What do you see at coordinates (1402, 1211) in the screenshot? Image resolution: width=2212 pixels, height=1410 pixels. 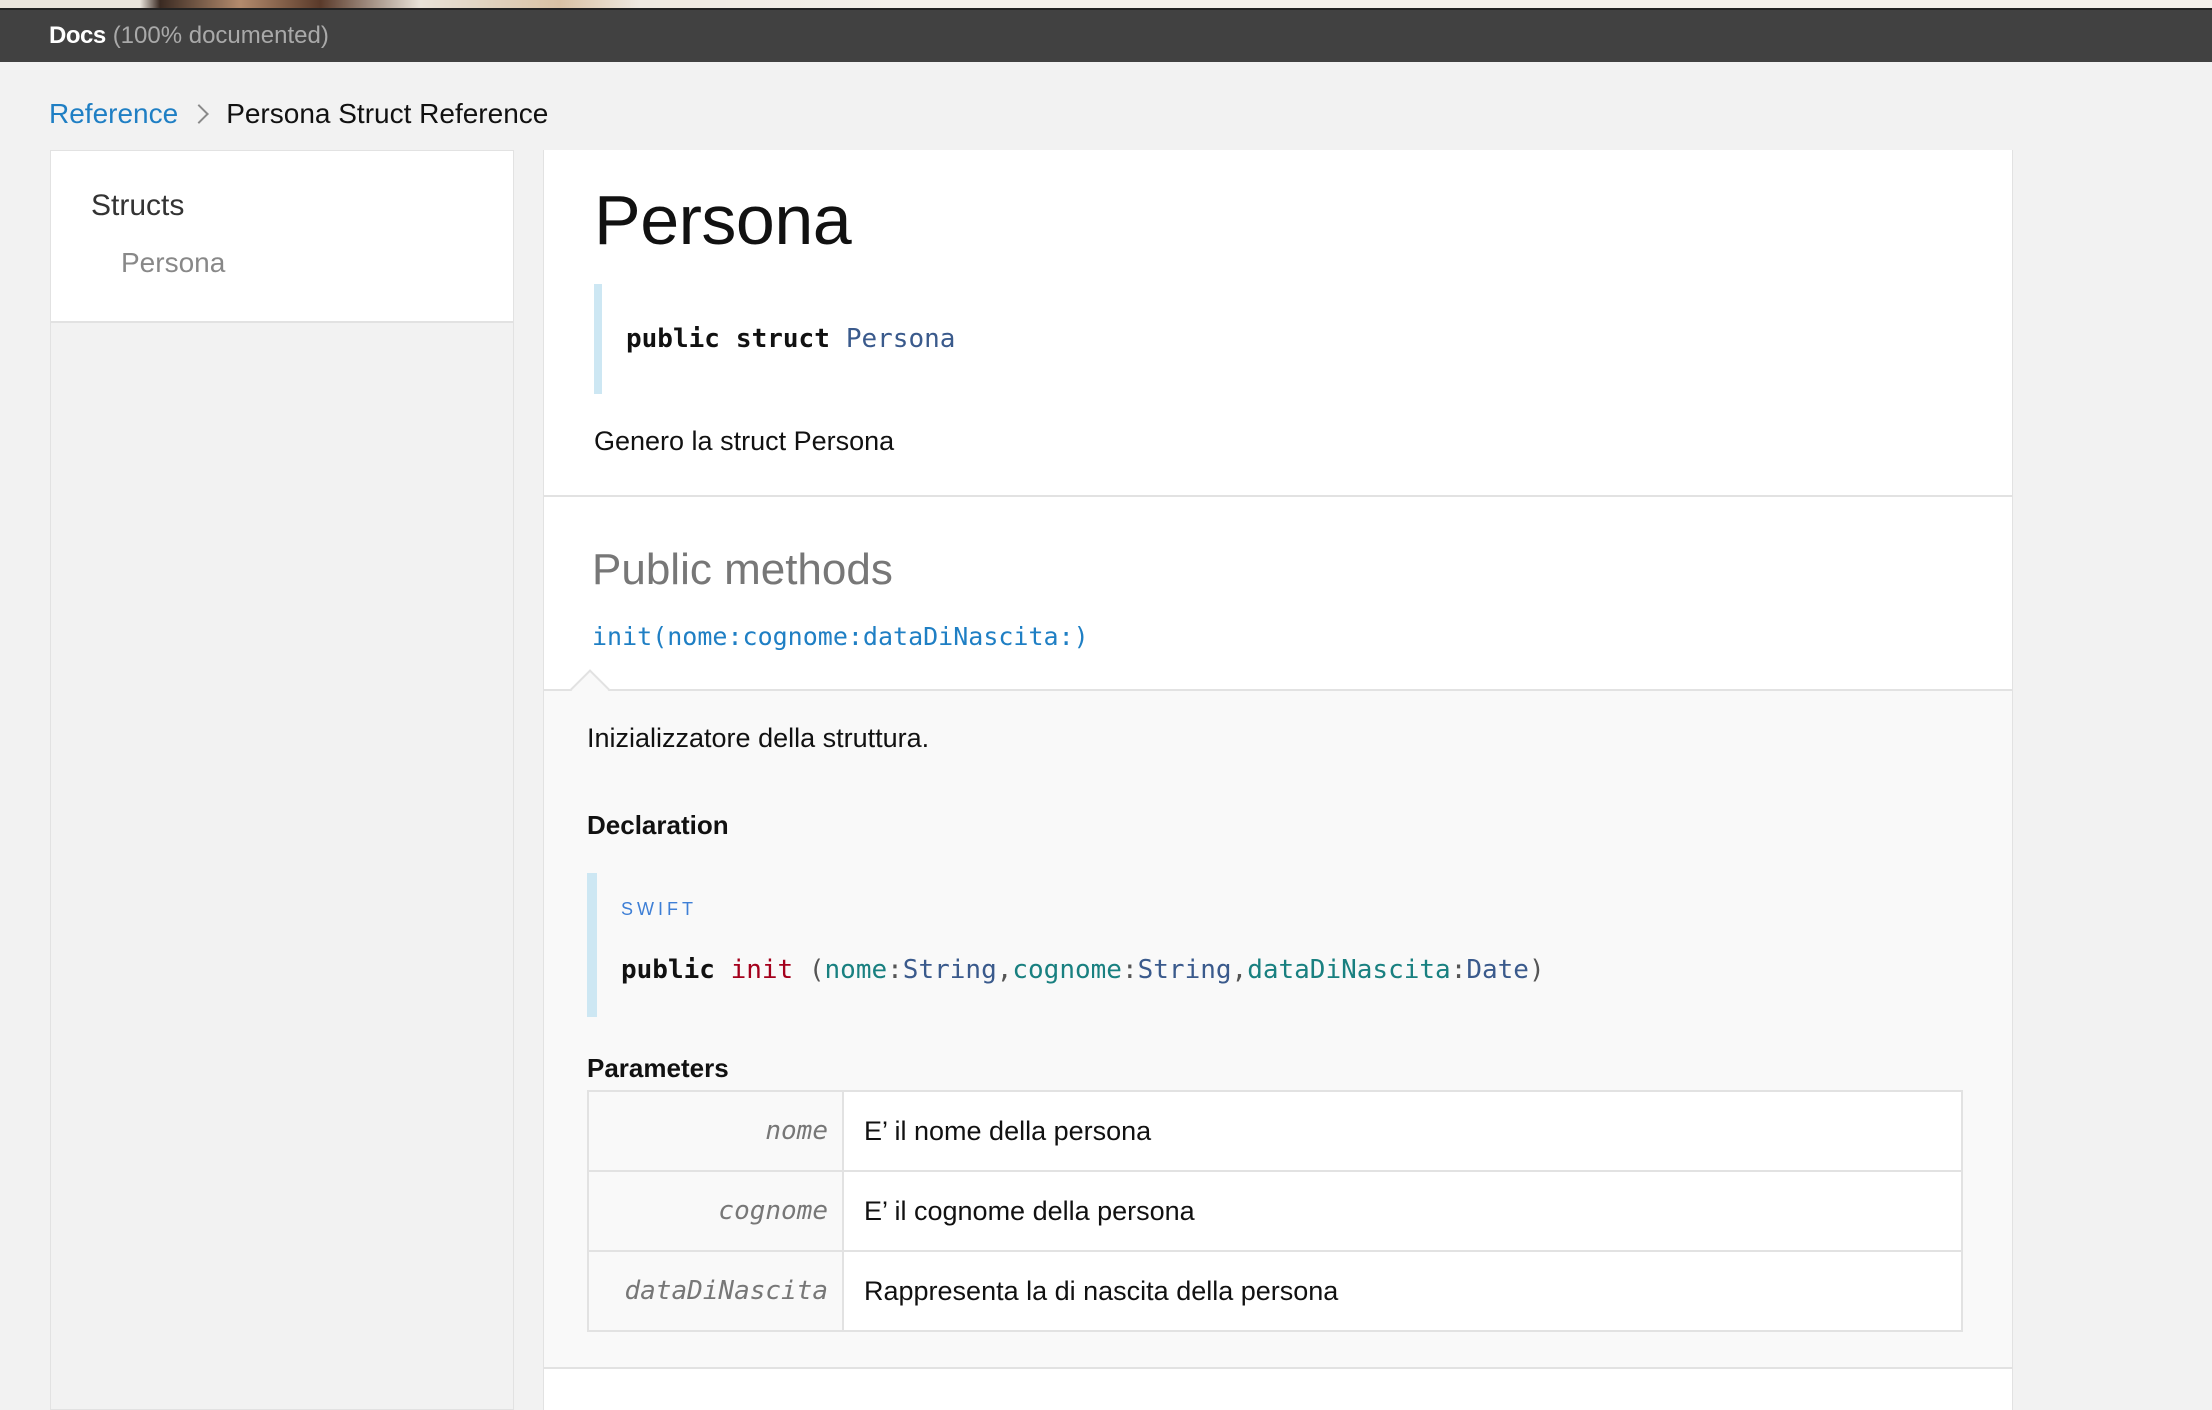 I see `param-description: E’ il cognome della persona` at bounding box center [1402, 1211].